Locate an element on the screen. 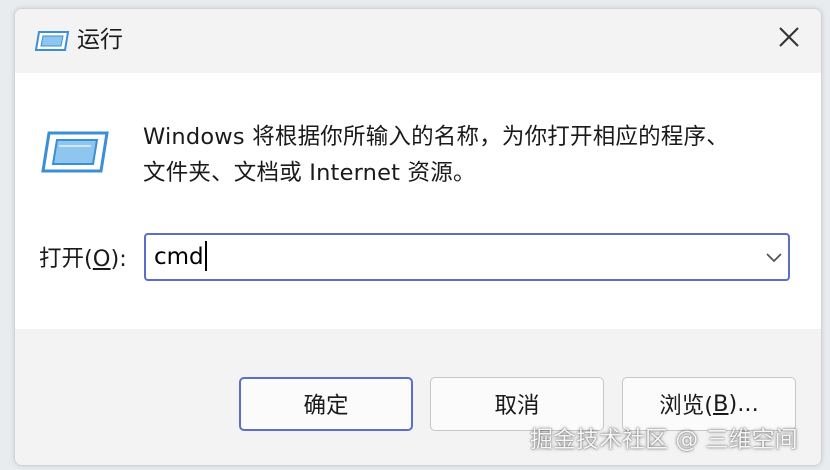 This screenshot has height=470, width=830. open-field-label: 打开(O): is located at coordinates (83, 259).